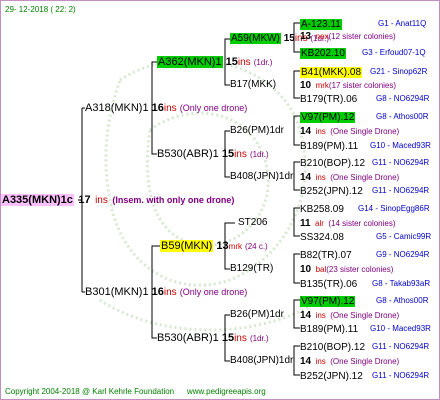 Image resolution: width=440 pixels, height=400 pixels. I want to click on gen4-sire: B252(JPN).12, so click(331, 191).